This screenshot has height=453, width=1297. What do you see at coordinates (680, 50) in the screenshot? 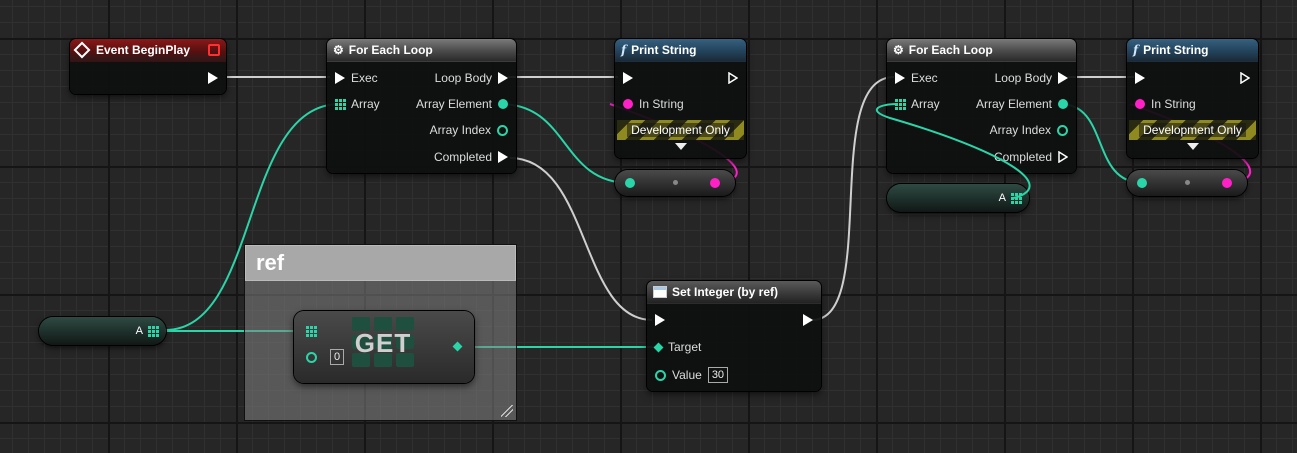
I see `node-header: f Print String` at bounding box center [680, 50].